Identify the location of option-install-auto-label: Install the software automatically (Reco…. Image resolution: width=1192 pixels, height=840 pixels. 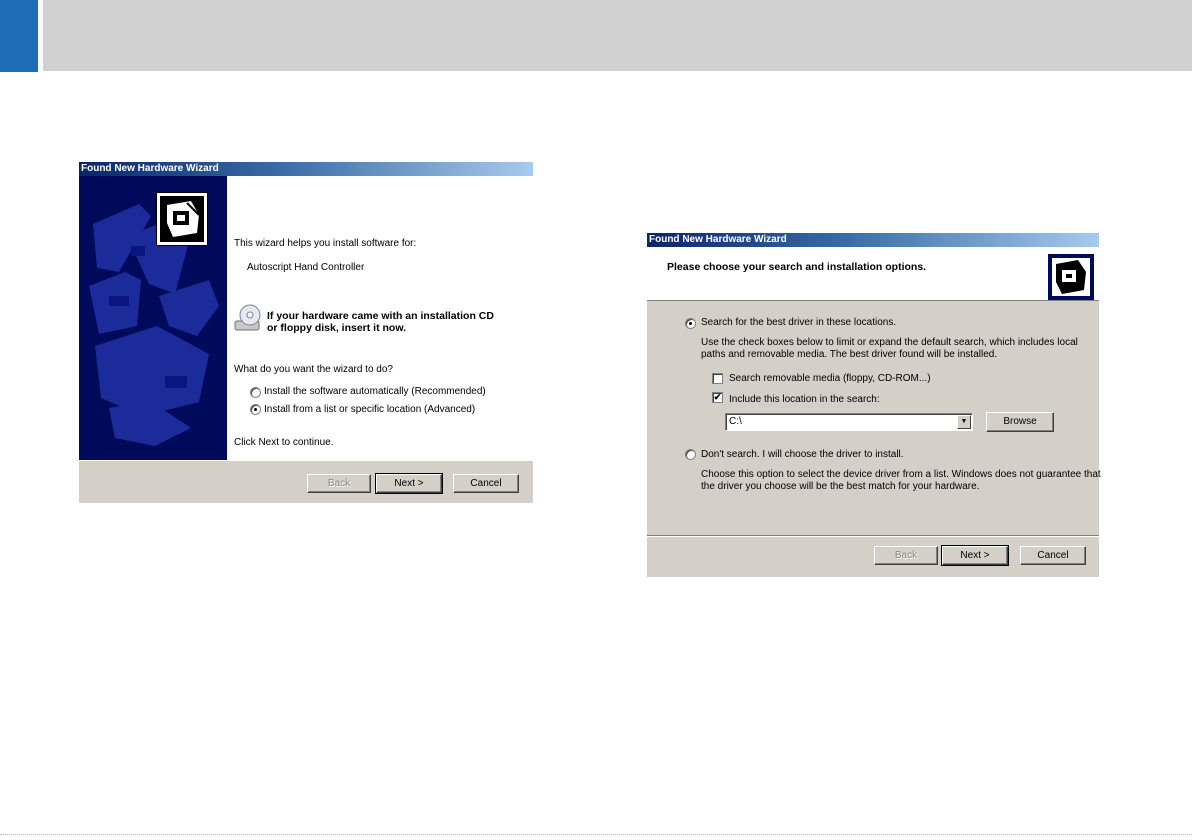
(375, 391).